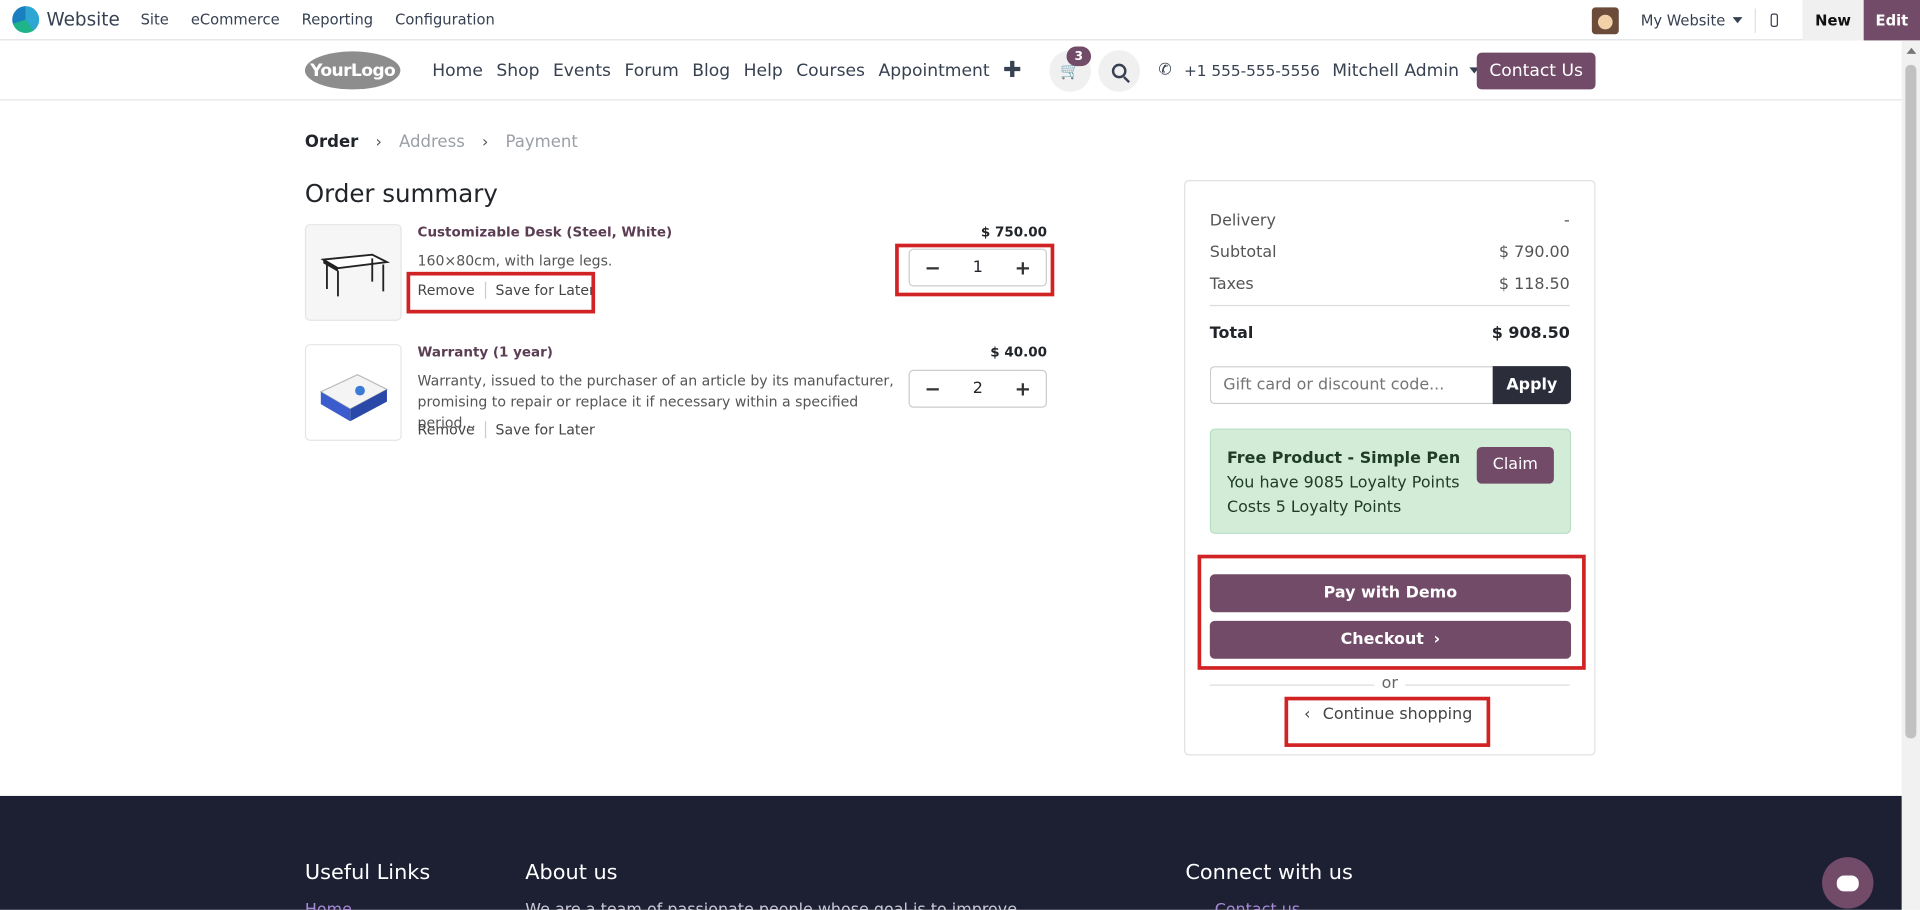 The image size is (1920, 910). I want to click on site-logo: YourLogo, so click(352, 70).